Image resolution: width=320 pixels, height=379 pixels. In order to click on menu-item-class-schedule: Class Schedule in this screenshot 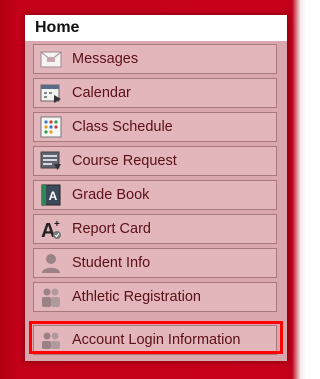, I will do `click(155, 127)`.